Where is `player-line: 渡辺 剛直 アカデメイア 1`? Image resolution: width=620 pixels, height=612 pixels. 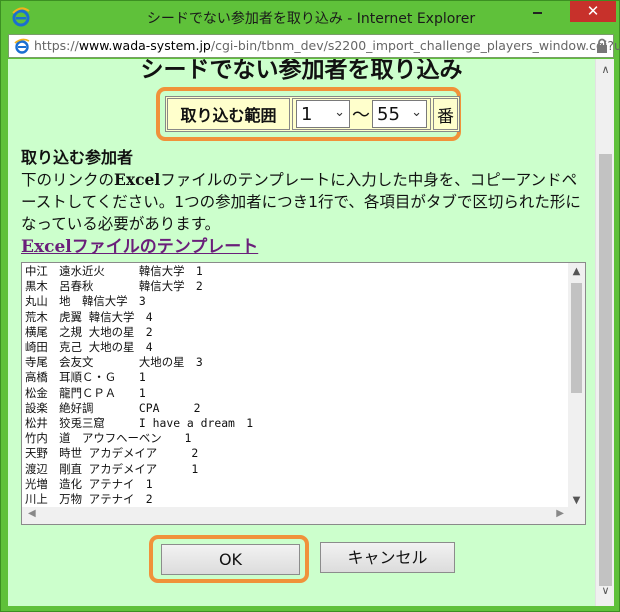 player-line: 渡辺 剛直 アカデメイア 1 is located at coordinates (112, 468).